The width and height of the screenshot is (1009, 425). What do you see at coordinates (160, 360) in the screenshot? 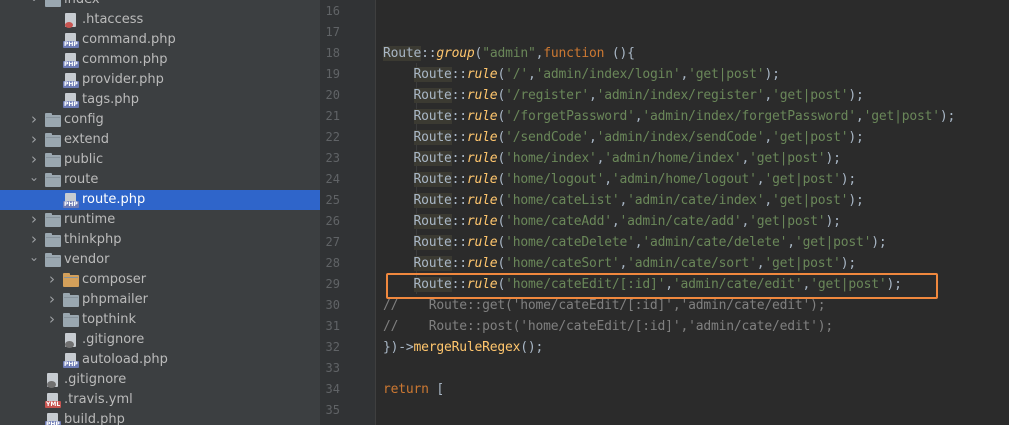
I see `tree-item-autoload-php: PHP autoload.php` at bounding box center [160, 360].